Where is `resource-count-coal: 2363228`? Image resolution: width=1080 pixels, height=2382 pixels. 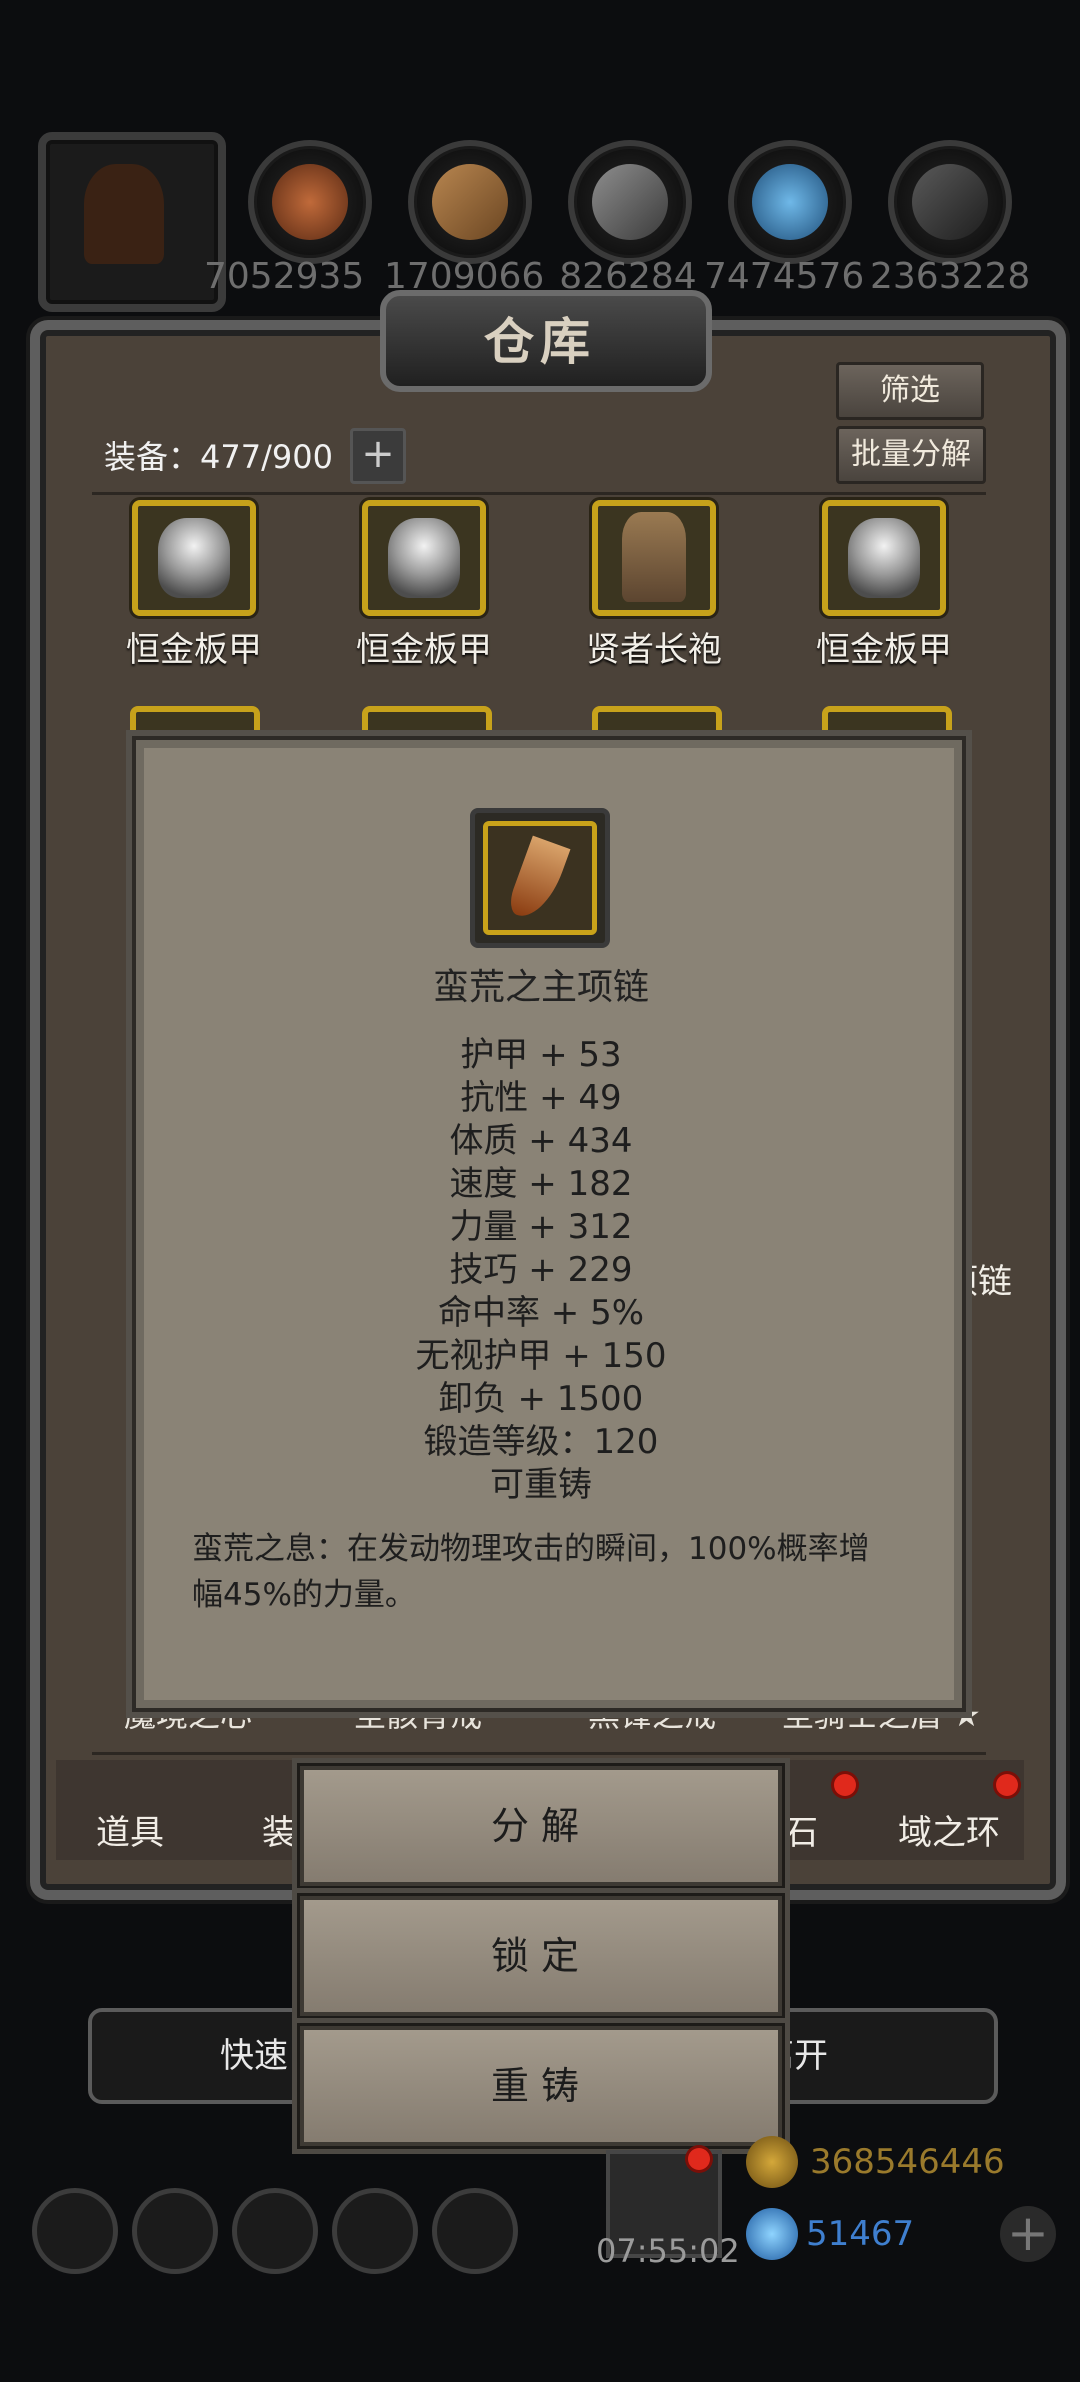
resource-count-coal: 2363228 is located at coordinates (950, 276).